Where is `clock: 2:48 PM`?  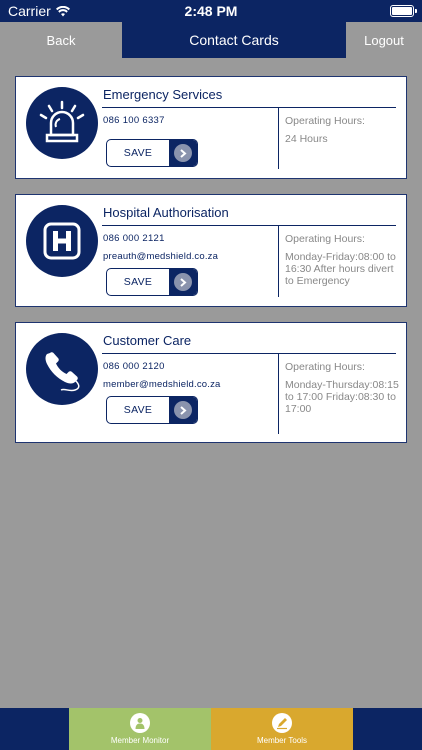 clock: 2:48 PM is located at coordinates (211, 11).